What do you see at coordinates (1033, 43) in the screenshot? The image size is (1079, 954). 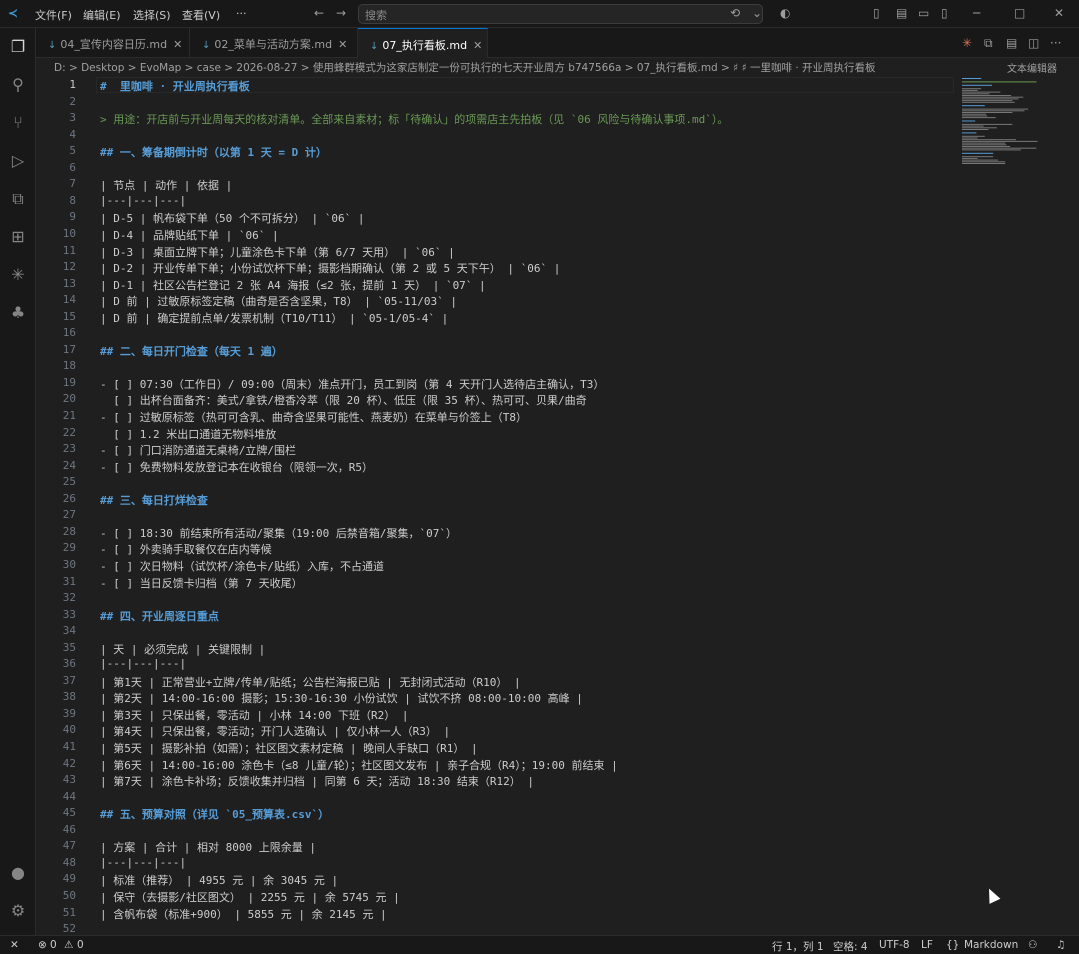 I see `split-editor-icon: ◫` at bounding box center [1033, 43].